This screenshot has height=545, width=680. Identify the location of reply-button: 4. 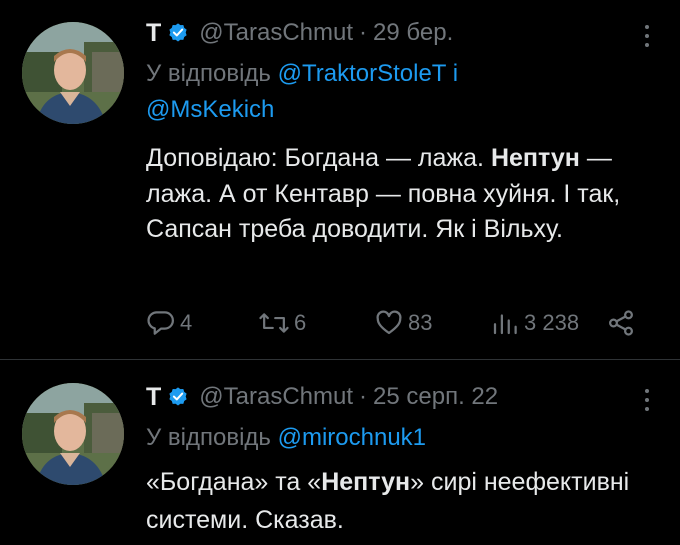
(169, 323).